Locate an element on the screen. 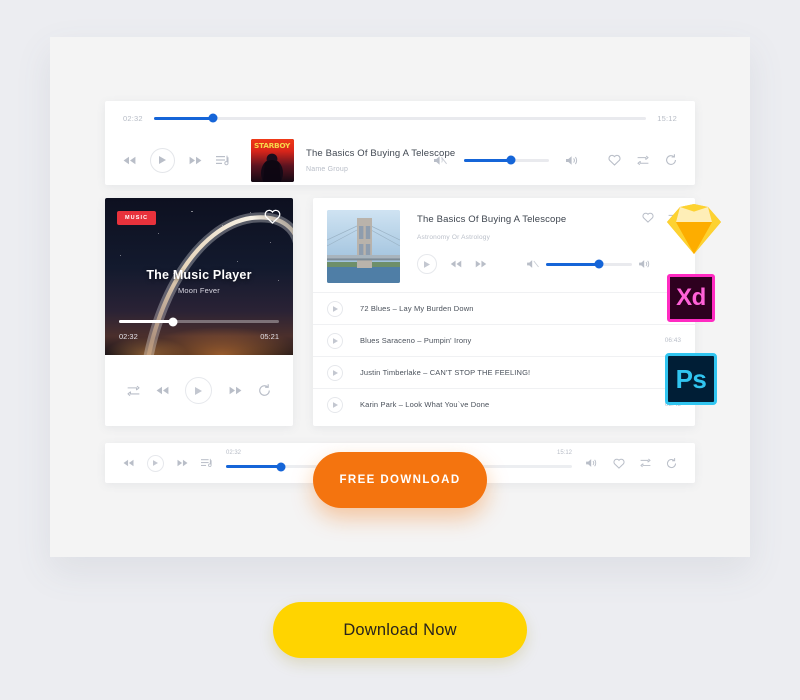  top-transport-controls is located at coordinates (176, 160).